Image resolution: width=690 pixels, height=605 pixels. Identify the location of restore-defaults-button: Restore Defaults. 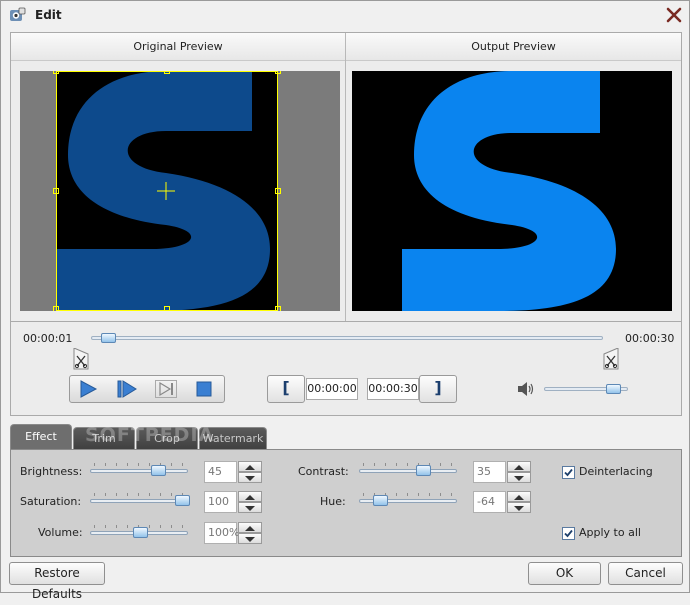
(57, 581).